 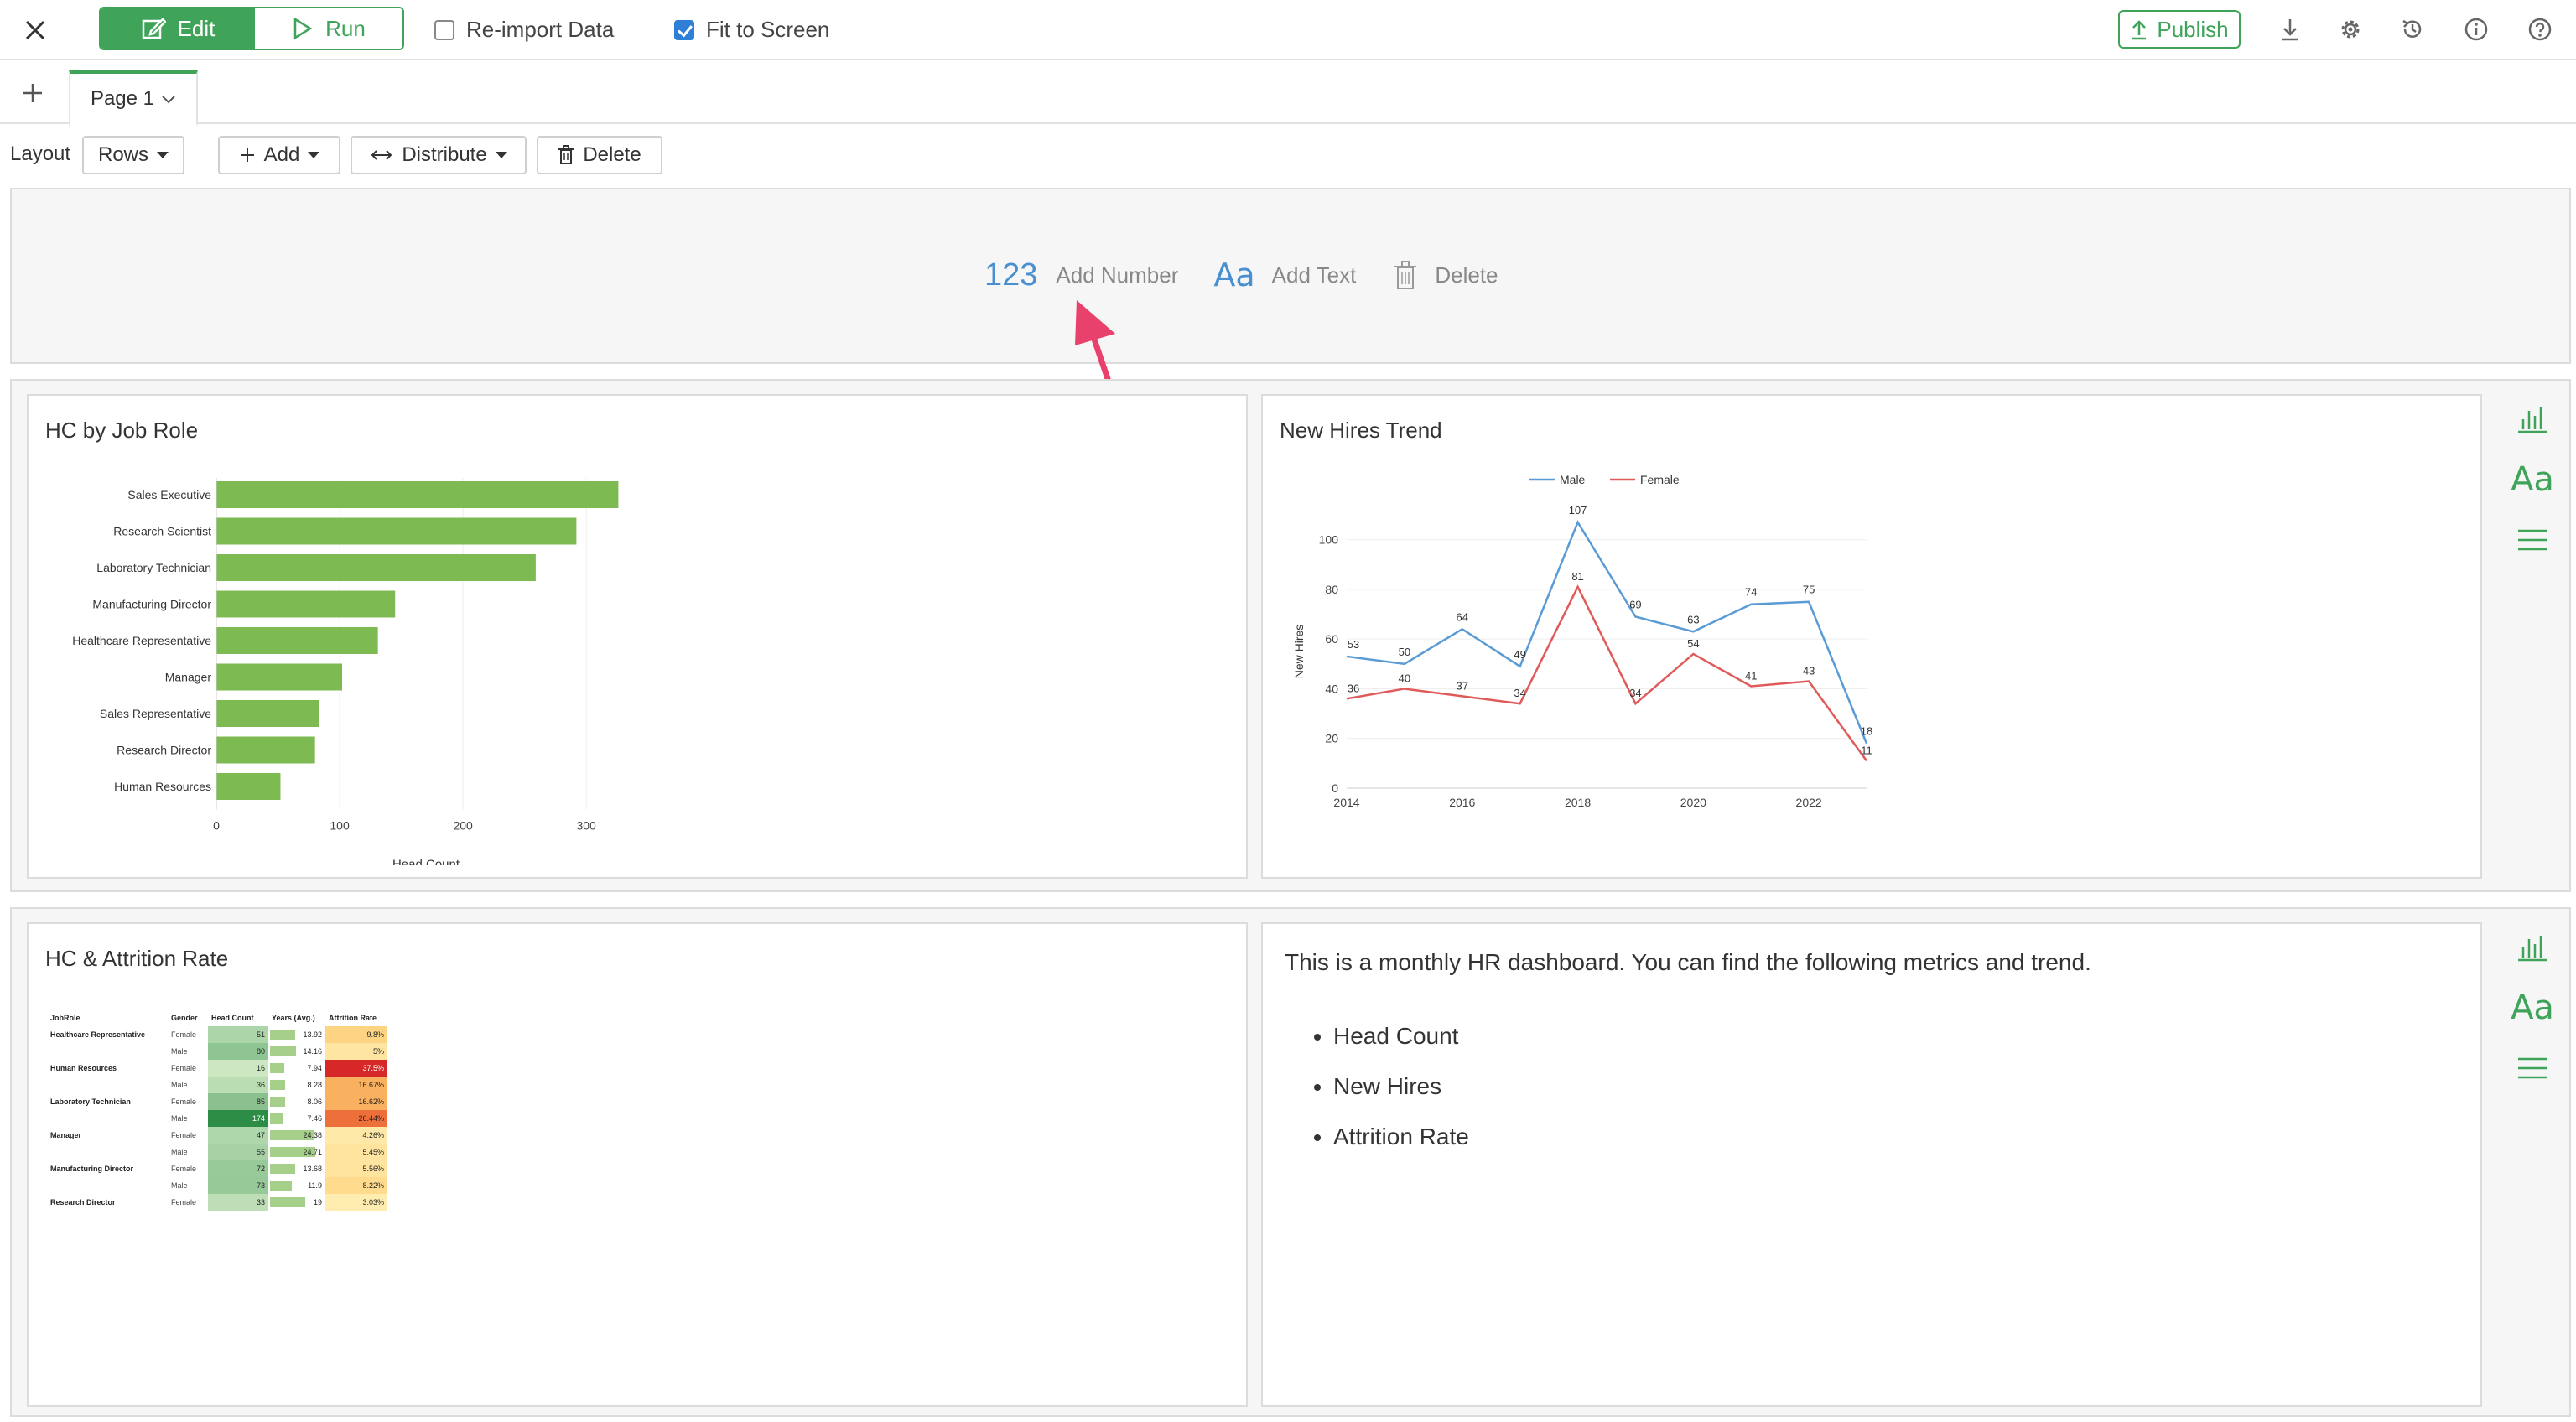 I want to click on data-label: 34, so click(x=1519, y=693).